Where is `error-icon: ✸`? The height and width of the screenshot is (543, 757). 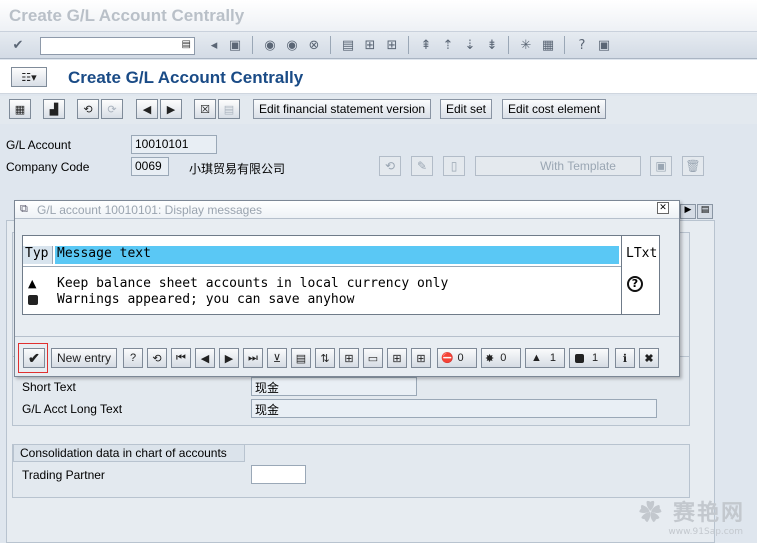 error-icon: ✸ is located at coordinates (490, 358).